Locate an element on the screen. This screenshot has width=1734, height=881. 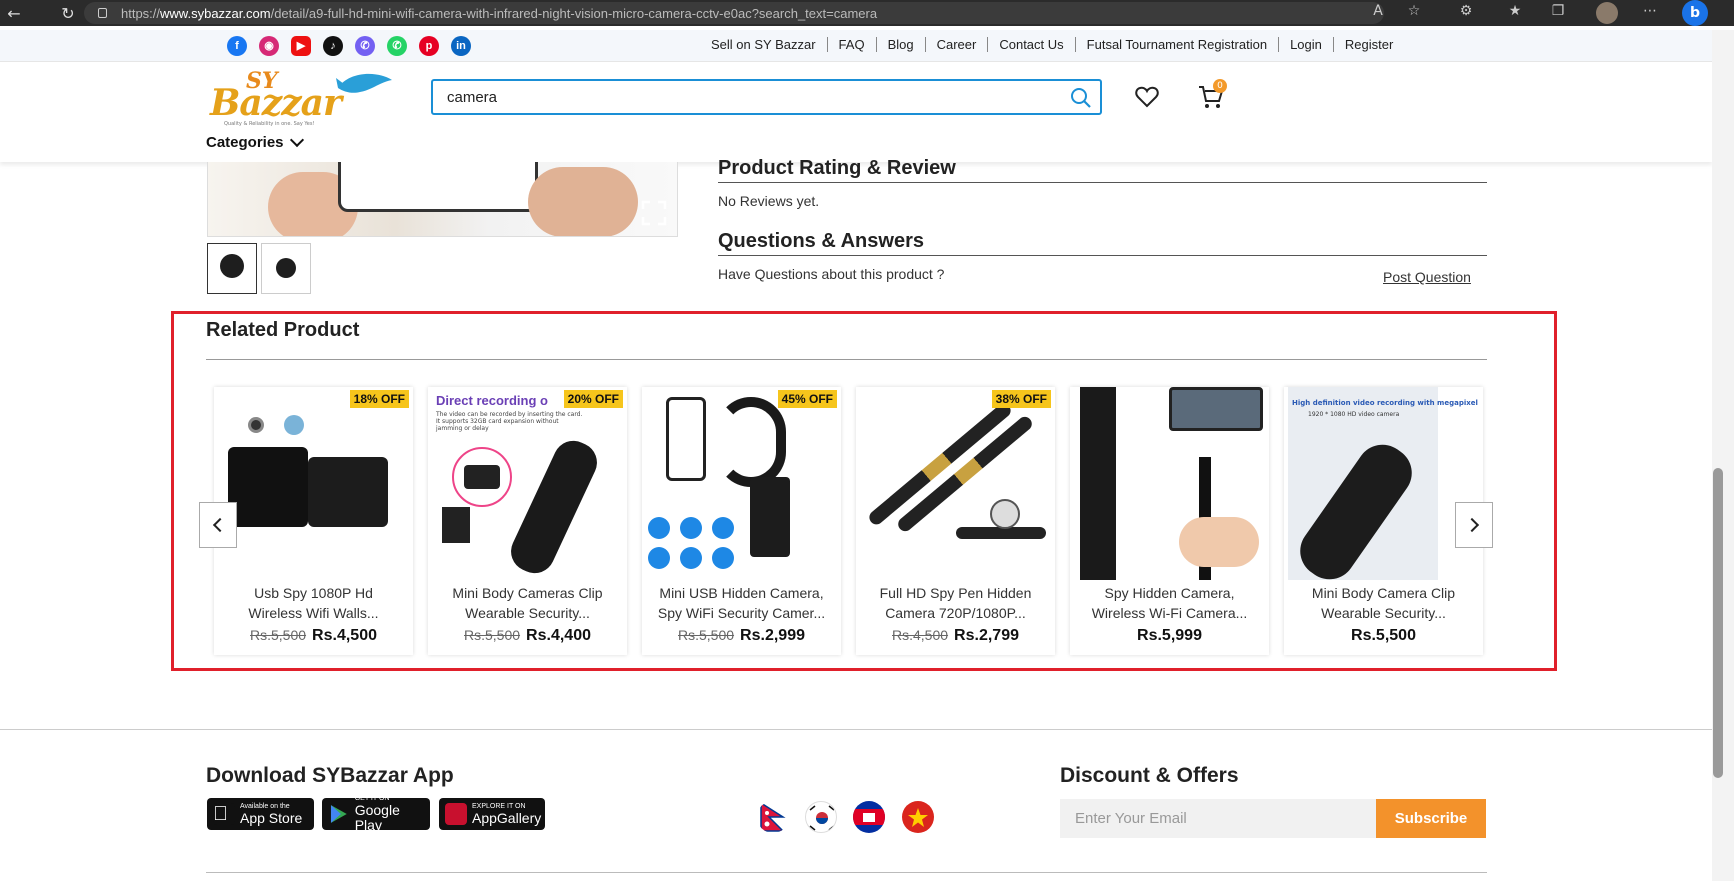
back-icon: ← is located at coordinates (14, 13).